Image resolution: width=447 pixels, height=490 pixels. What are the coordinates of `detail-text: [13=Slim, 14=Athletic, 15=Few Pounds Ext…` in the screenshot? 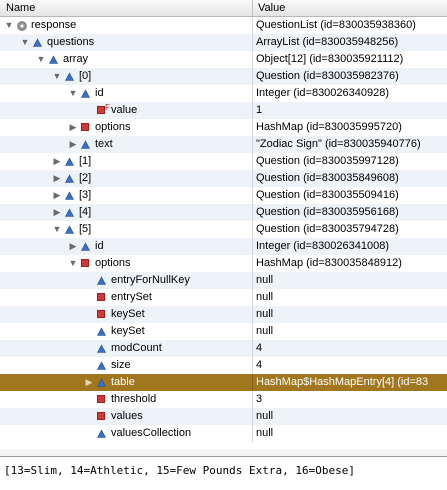 It's located at (179, 470).